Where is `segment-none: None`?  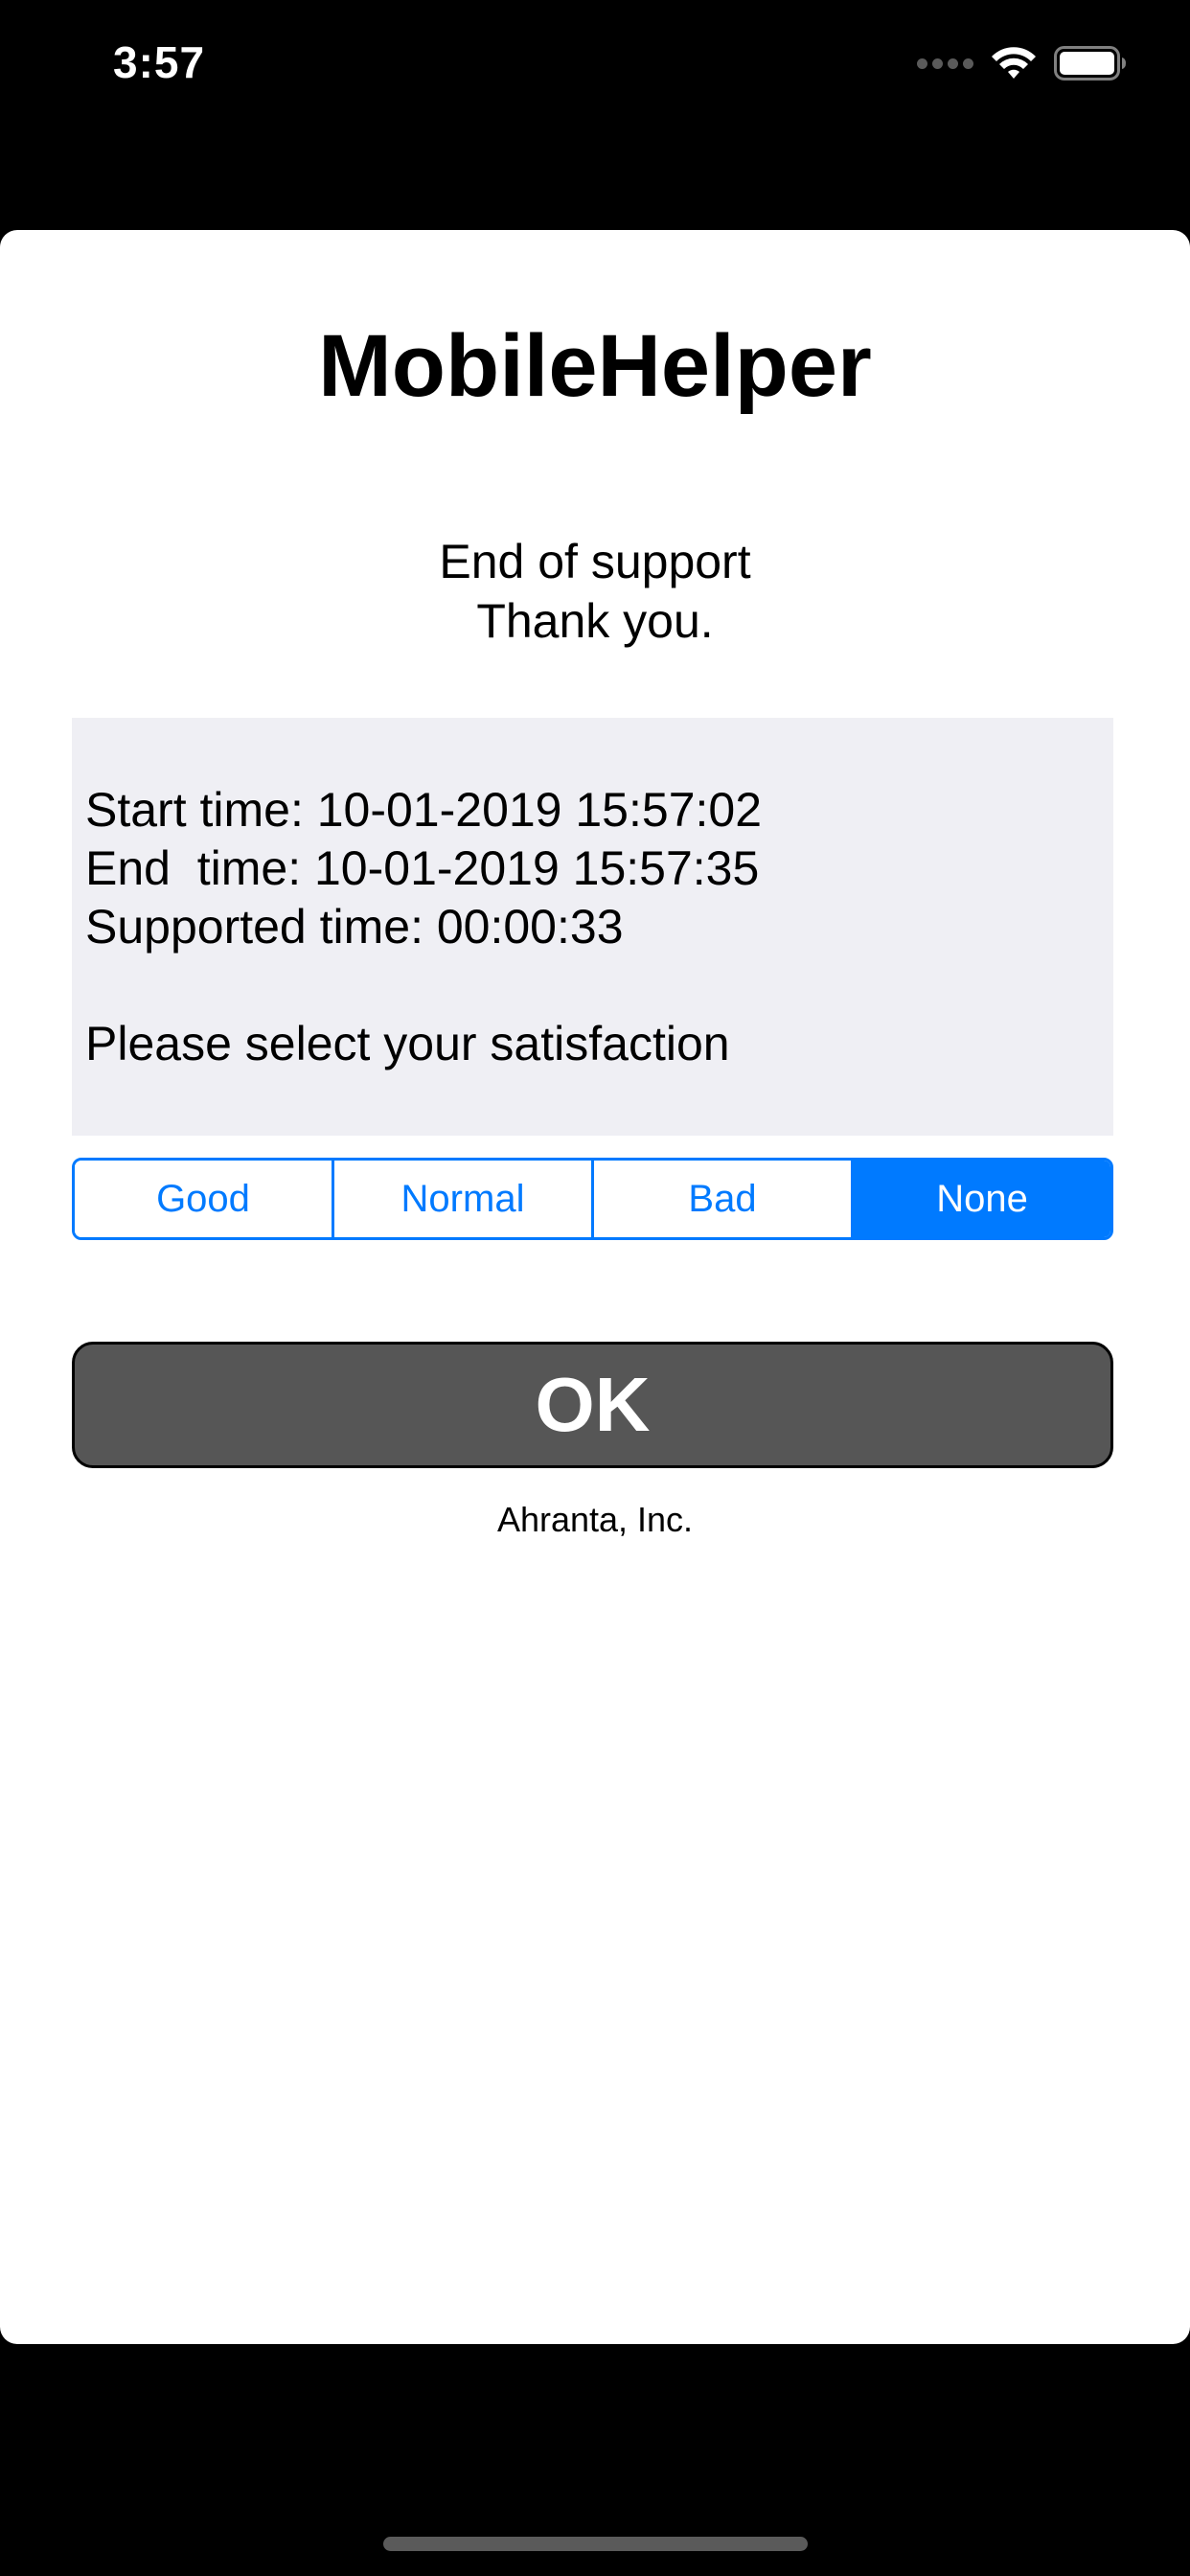 segment-none: None is located at coordinates (982, 1199).